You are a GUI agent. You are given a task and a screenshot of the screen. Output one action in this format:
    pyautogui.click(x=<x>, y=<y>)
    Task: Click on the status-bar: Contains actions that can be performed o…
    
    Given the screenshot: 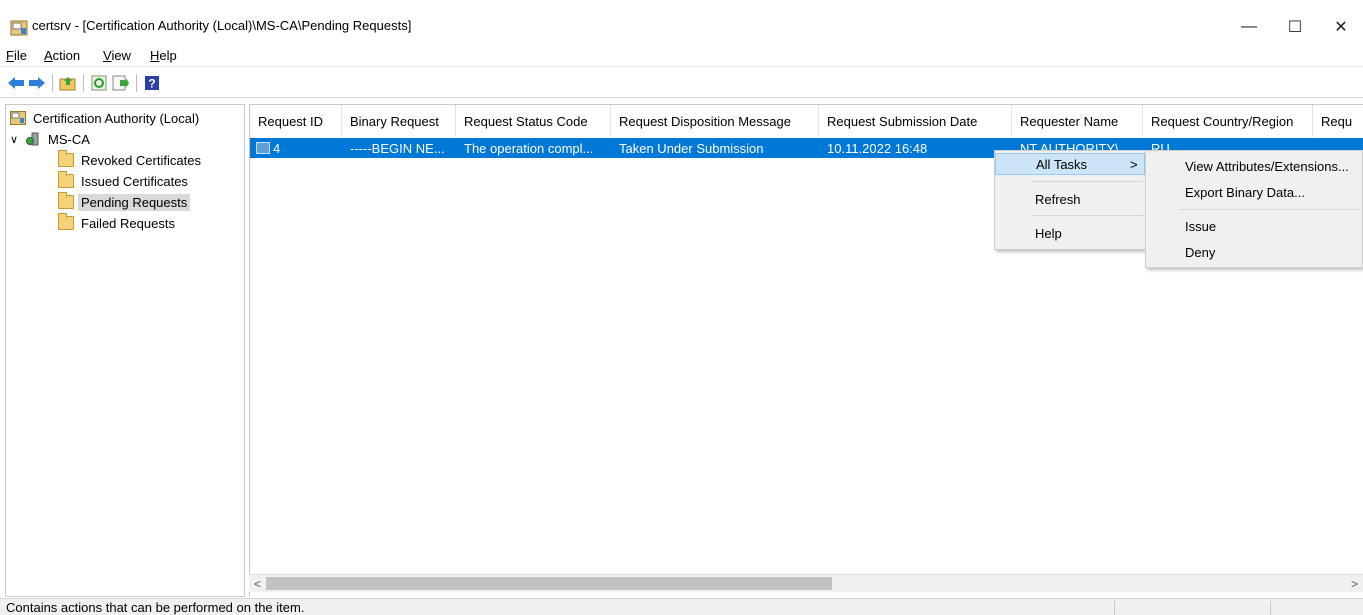 What is the action you would take?
    pyautogui.click(x=681, y=606)
    